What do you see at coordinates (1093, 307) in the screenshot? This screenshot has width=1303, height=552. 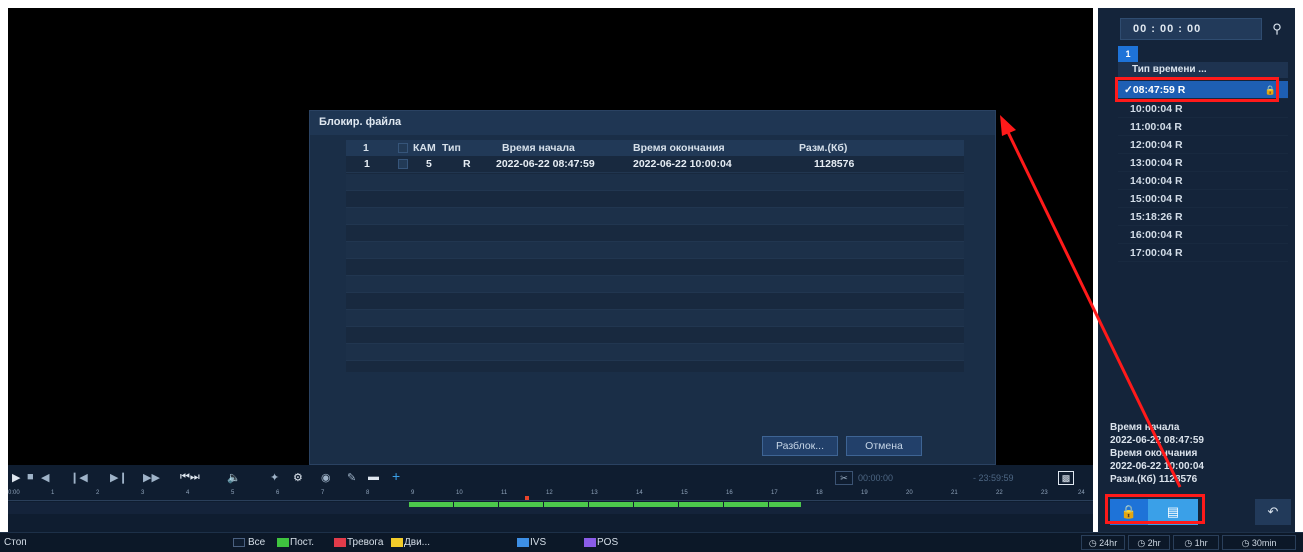 I see `arrow-line` at bounding box center [1093, 307].